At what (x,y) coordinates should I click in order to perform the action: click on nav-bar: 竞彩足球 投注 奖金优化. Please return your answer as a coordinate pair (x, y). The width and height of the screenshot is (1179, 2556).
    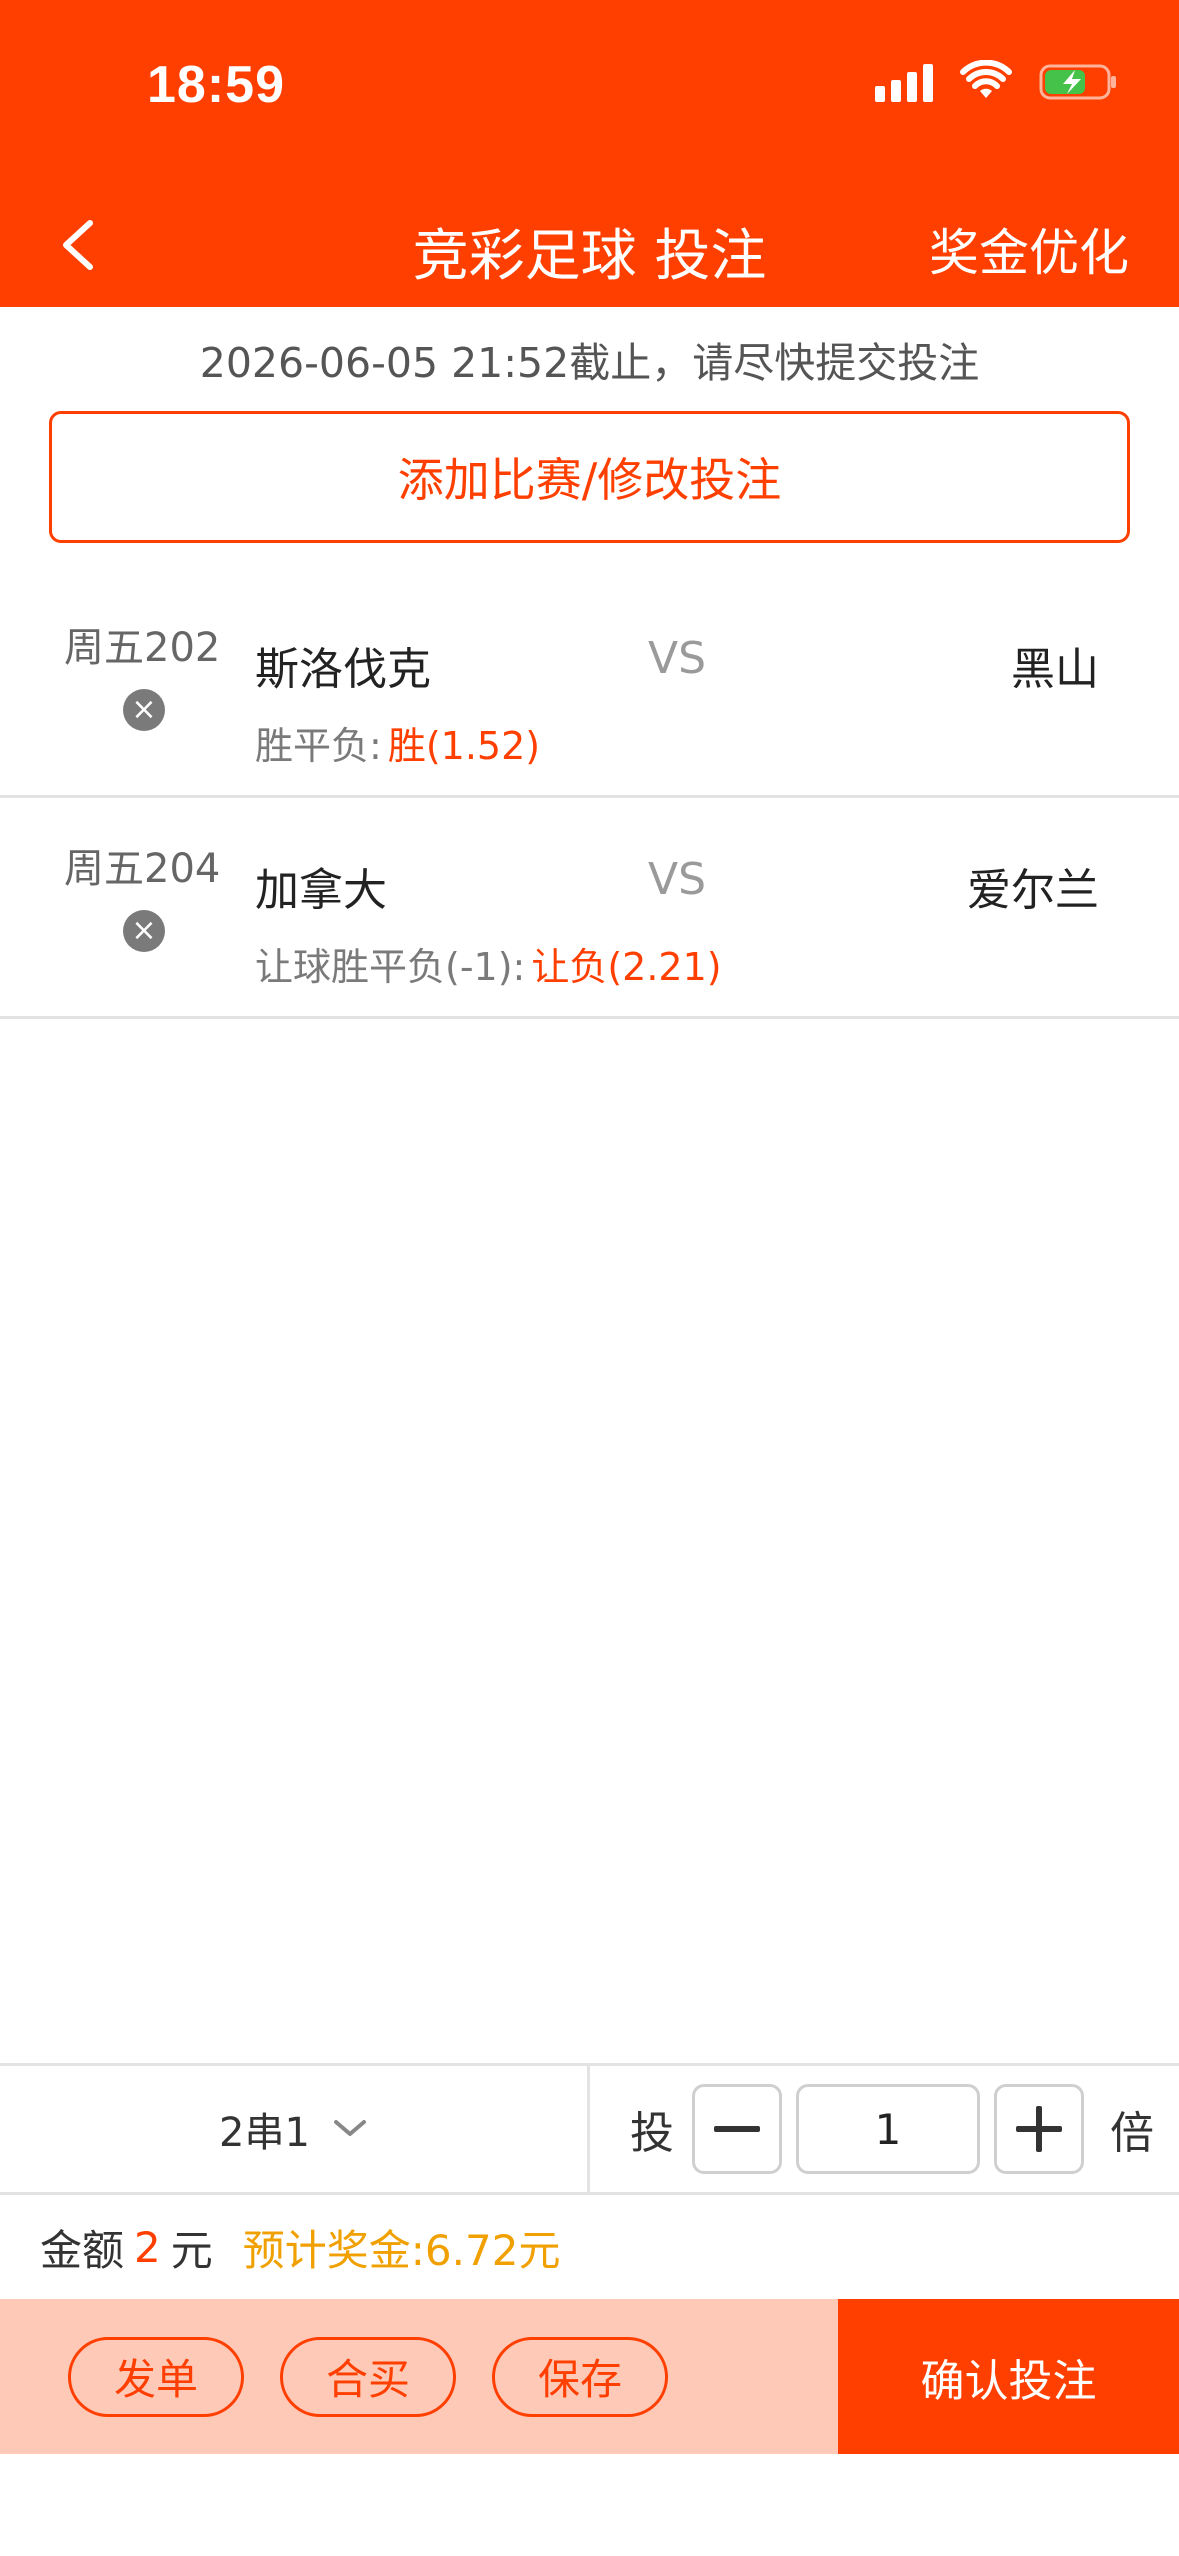
    Looking at the image, I should click on (589, 245).